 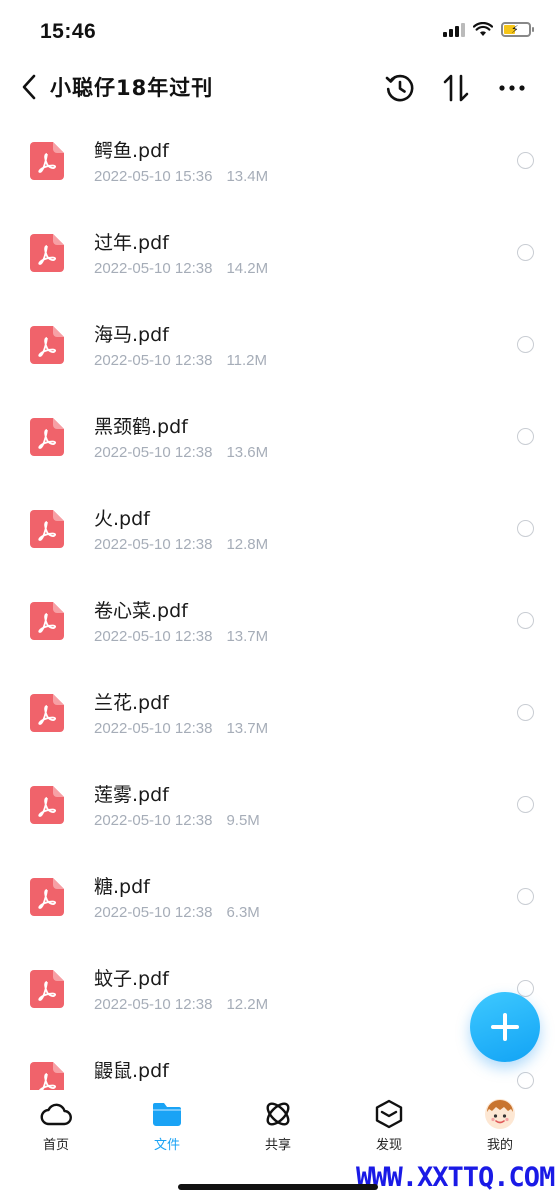 What do you see at coordinates (277, 1145) in the screenshot?
I see `nav-label: 共享` at bounding box center [277, 1145].